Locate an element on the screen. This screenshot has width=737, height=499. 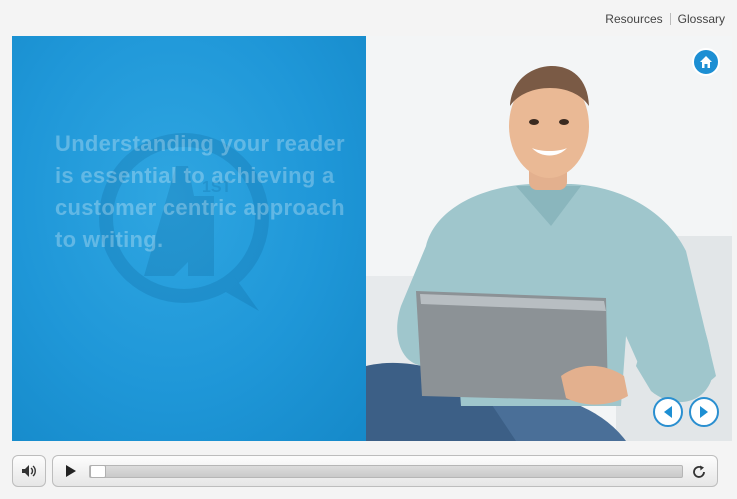
volume-button is located at coordinates (29, 471).